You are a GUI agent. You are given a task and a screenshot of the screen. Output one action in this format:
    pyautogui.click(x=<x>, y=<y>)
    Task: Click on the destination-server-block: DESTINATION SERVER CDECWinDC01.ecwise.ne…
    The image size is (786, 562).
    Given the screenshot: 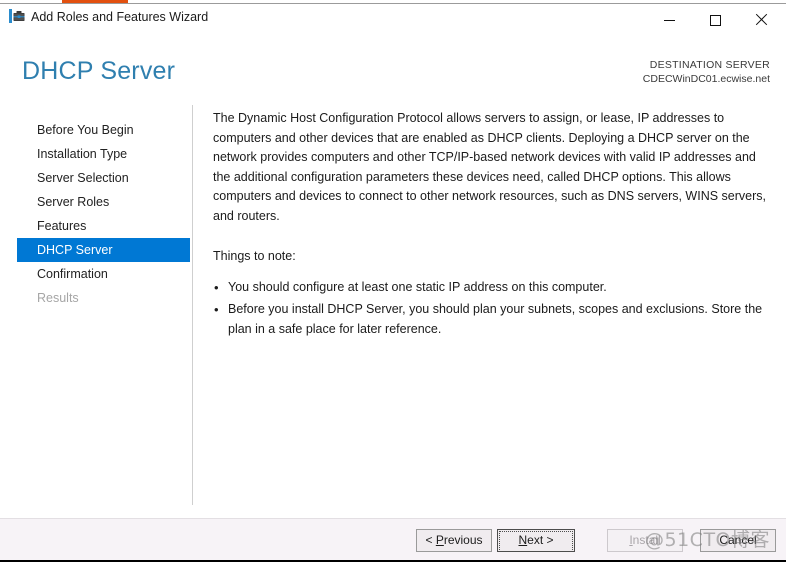 What is the action you would take?
    pyautogui.click(x=706, y=72)
    